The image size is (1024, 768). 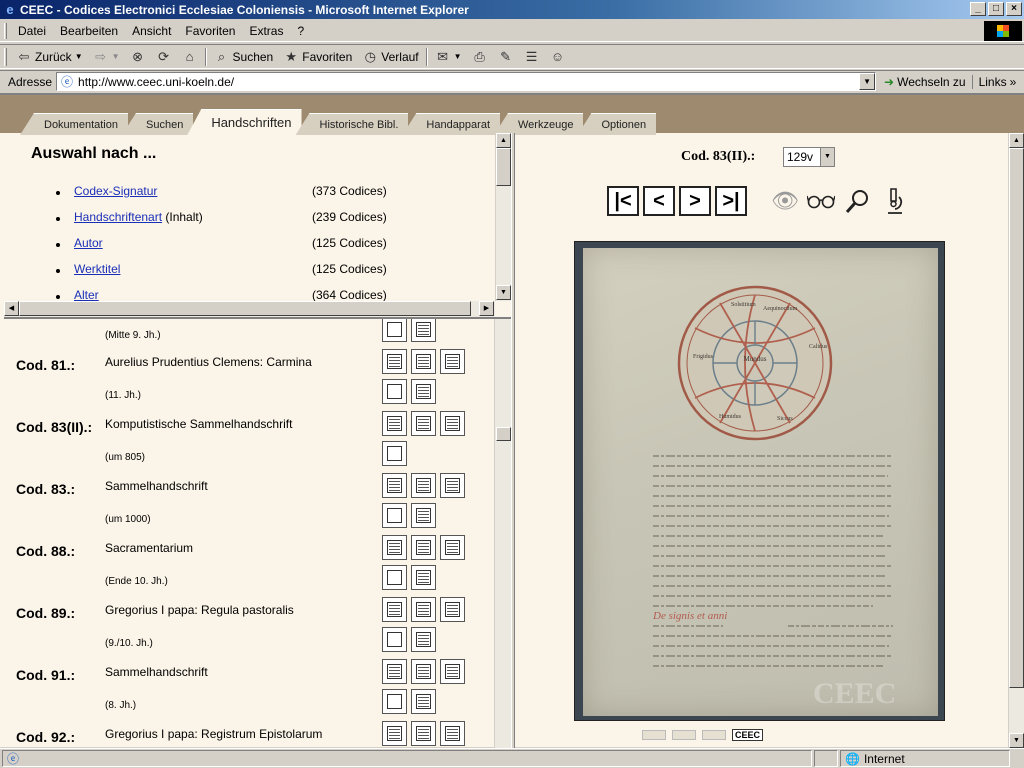 What do you see at coordinates (89, 31) in the screenshot?
I see `menu-bearbeiten: Bearbeiten` at bounding box center [89, 31].